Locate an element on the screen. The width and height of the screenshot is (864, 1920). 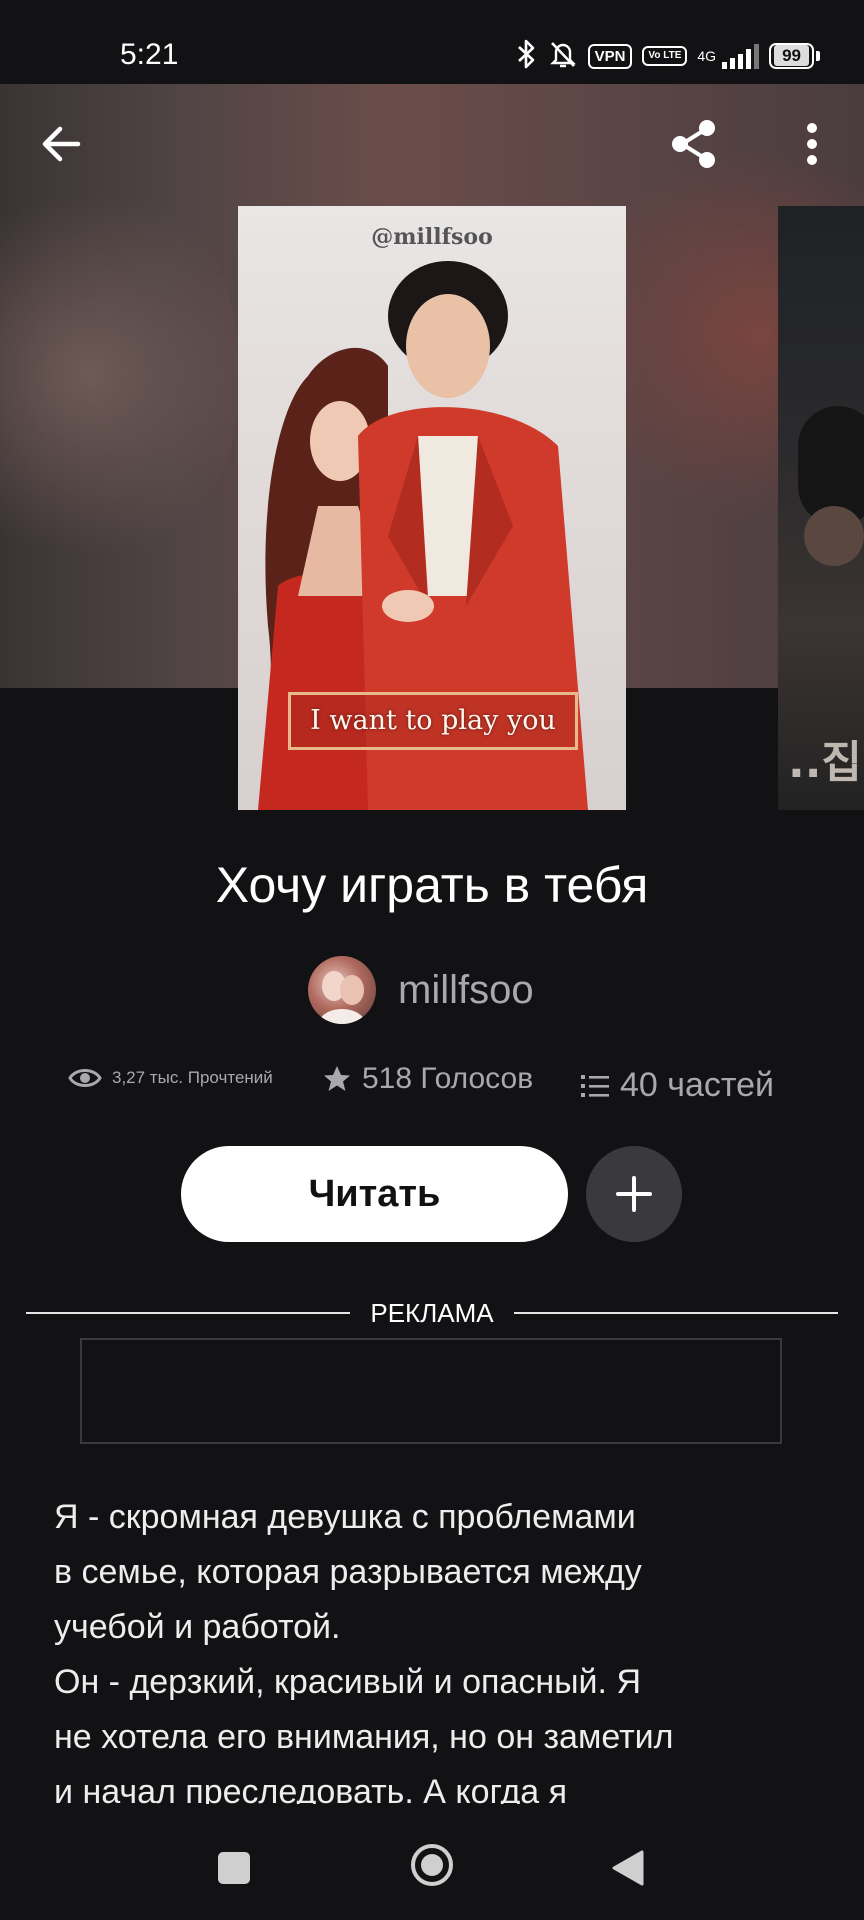
home-circle-icon is located at coordinates (432, 1865).